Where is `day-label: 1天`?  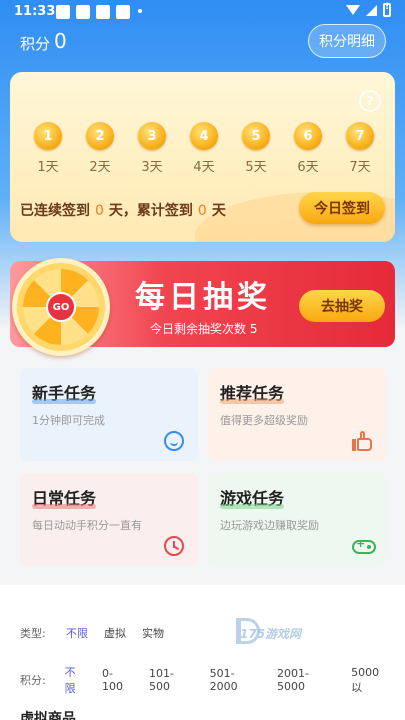 day-label: 1天 is located at coordinates (48, 167).